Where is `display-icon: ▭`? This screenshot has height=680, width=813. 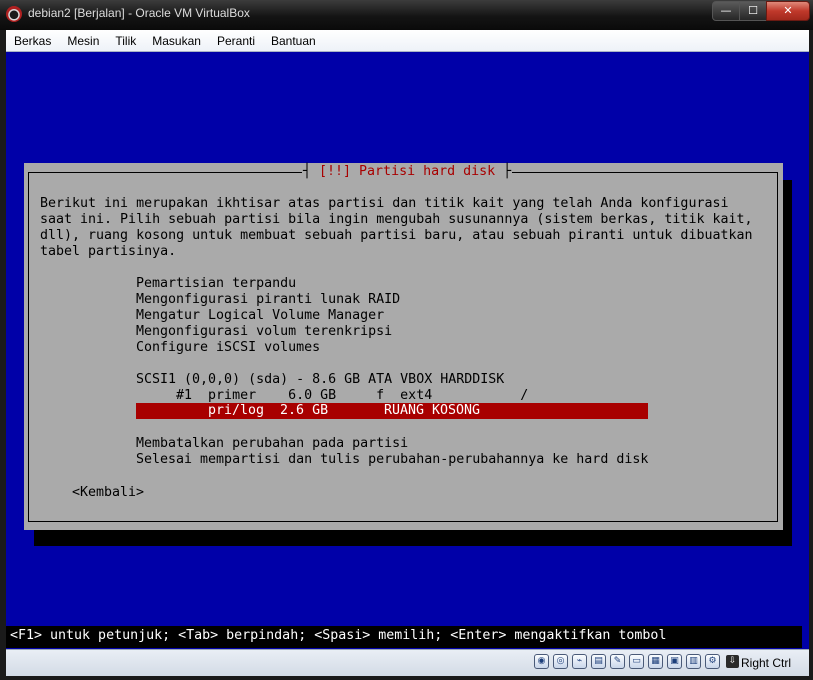
display-icon: ▭ is located at coordinates (636, 661).